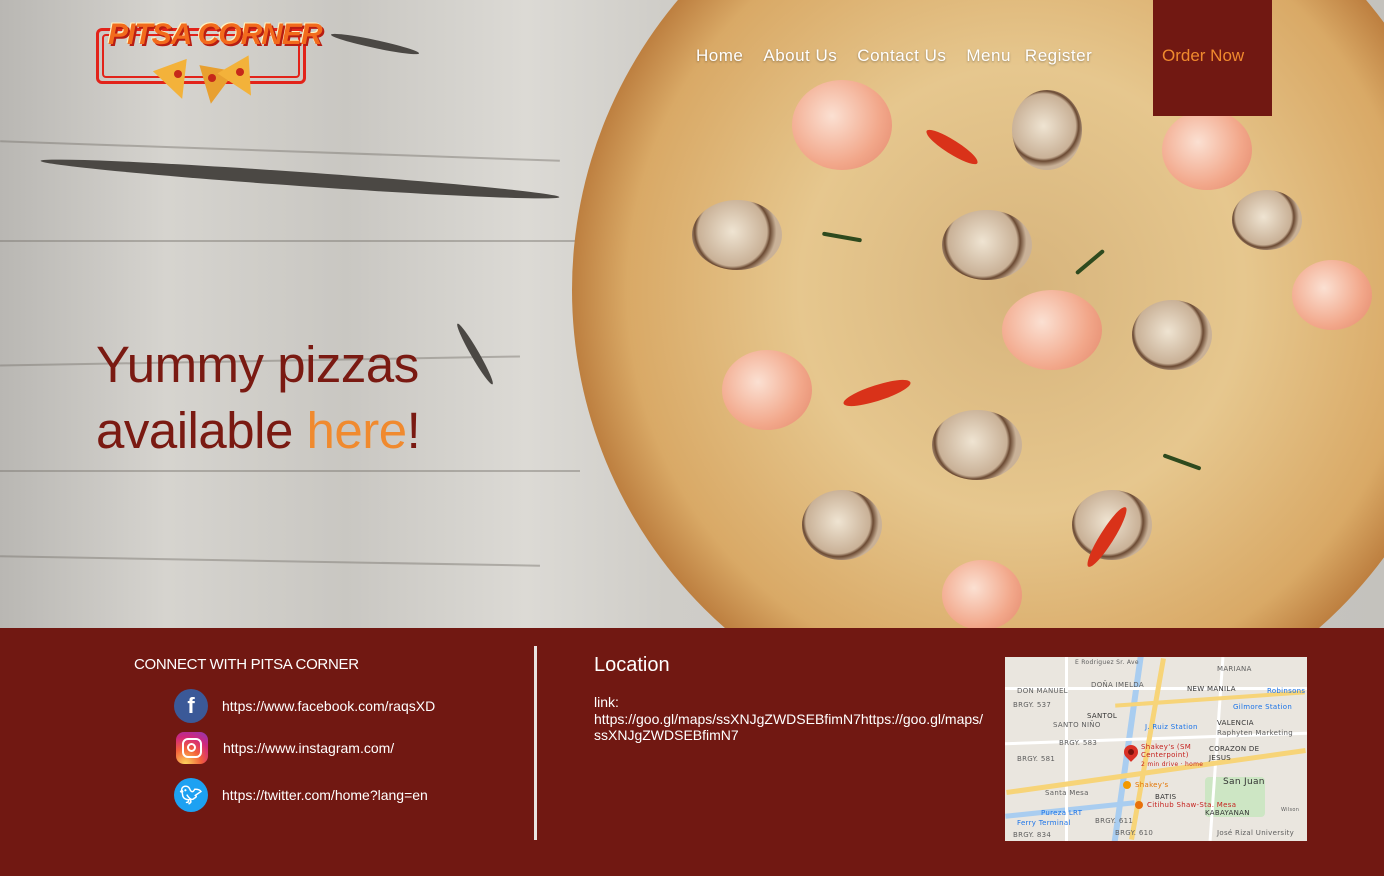 This screenshot has height=876, width=1384. I want to click on nav-about-us: About Us, so click(800, 56).